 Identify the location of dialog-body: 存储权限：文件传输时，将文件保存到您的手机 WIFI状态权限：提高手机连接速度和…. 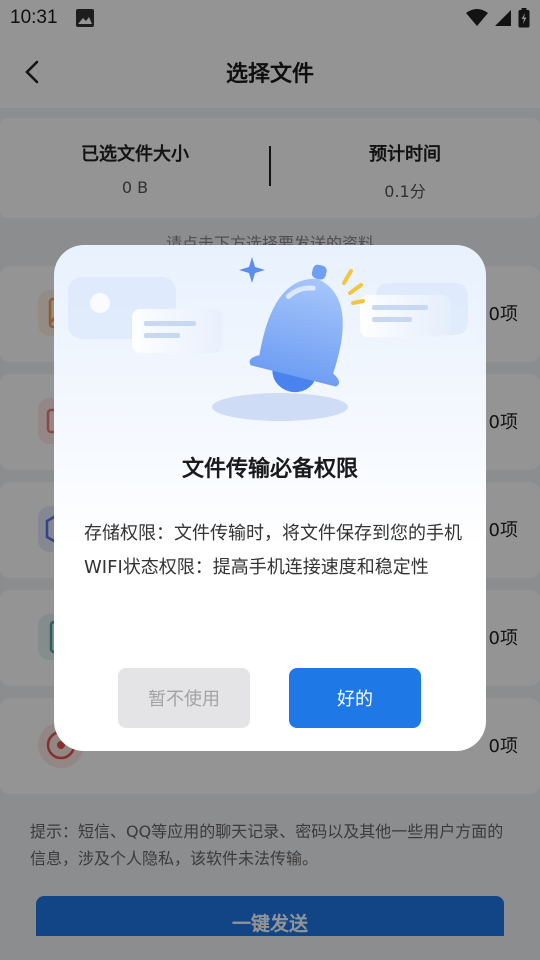
(274, 551).